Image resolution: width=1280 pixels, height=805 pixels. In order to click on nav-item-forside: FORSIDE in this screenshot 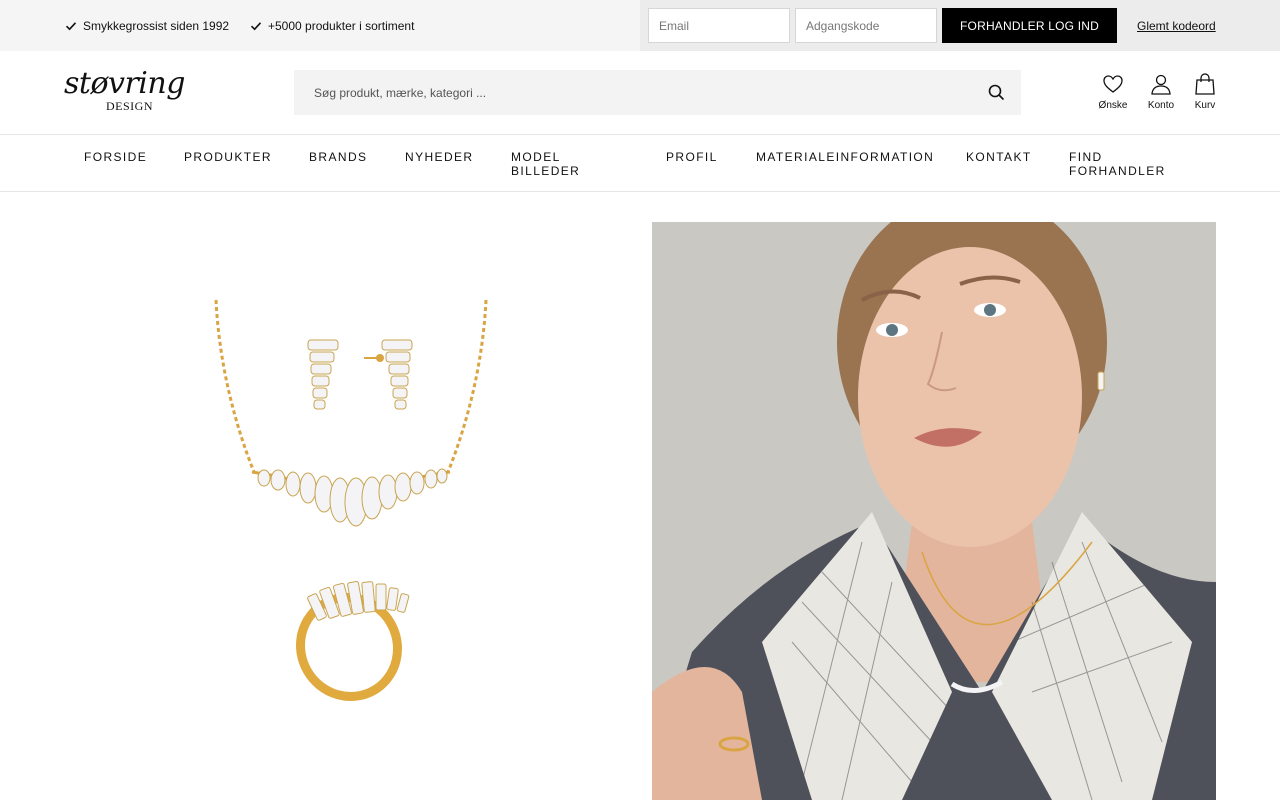, I will do `click(115, 157)`.